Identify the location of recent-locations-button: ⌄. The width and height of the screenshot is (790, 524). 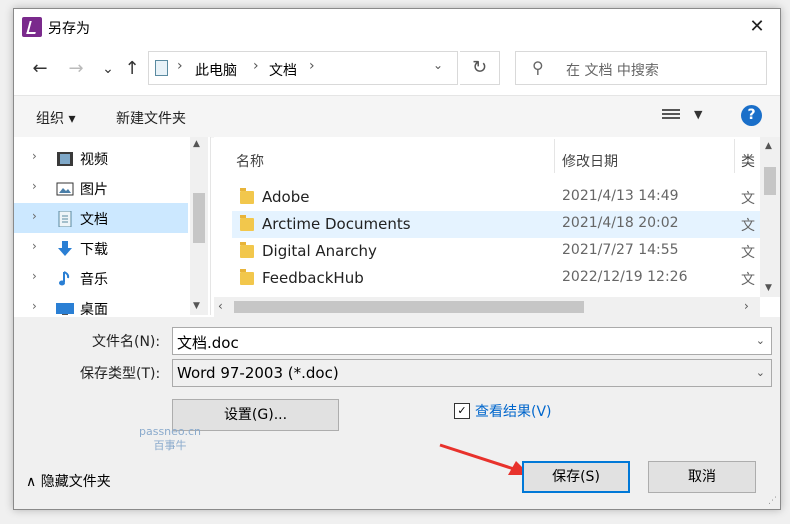
(108, 69).